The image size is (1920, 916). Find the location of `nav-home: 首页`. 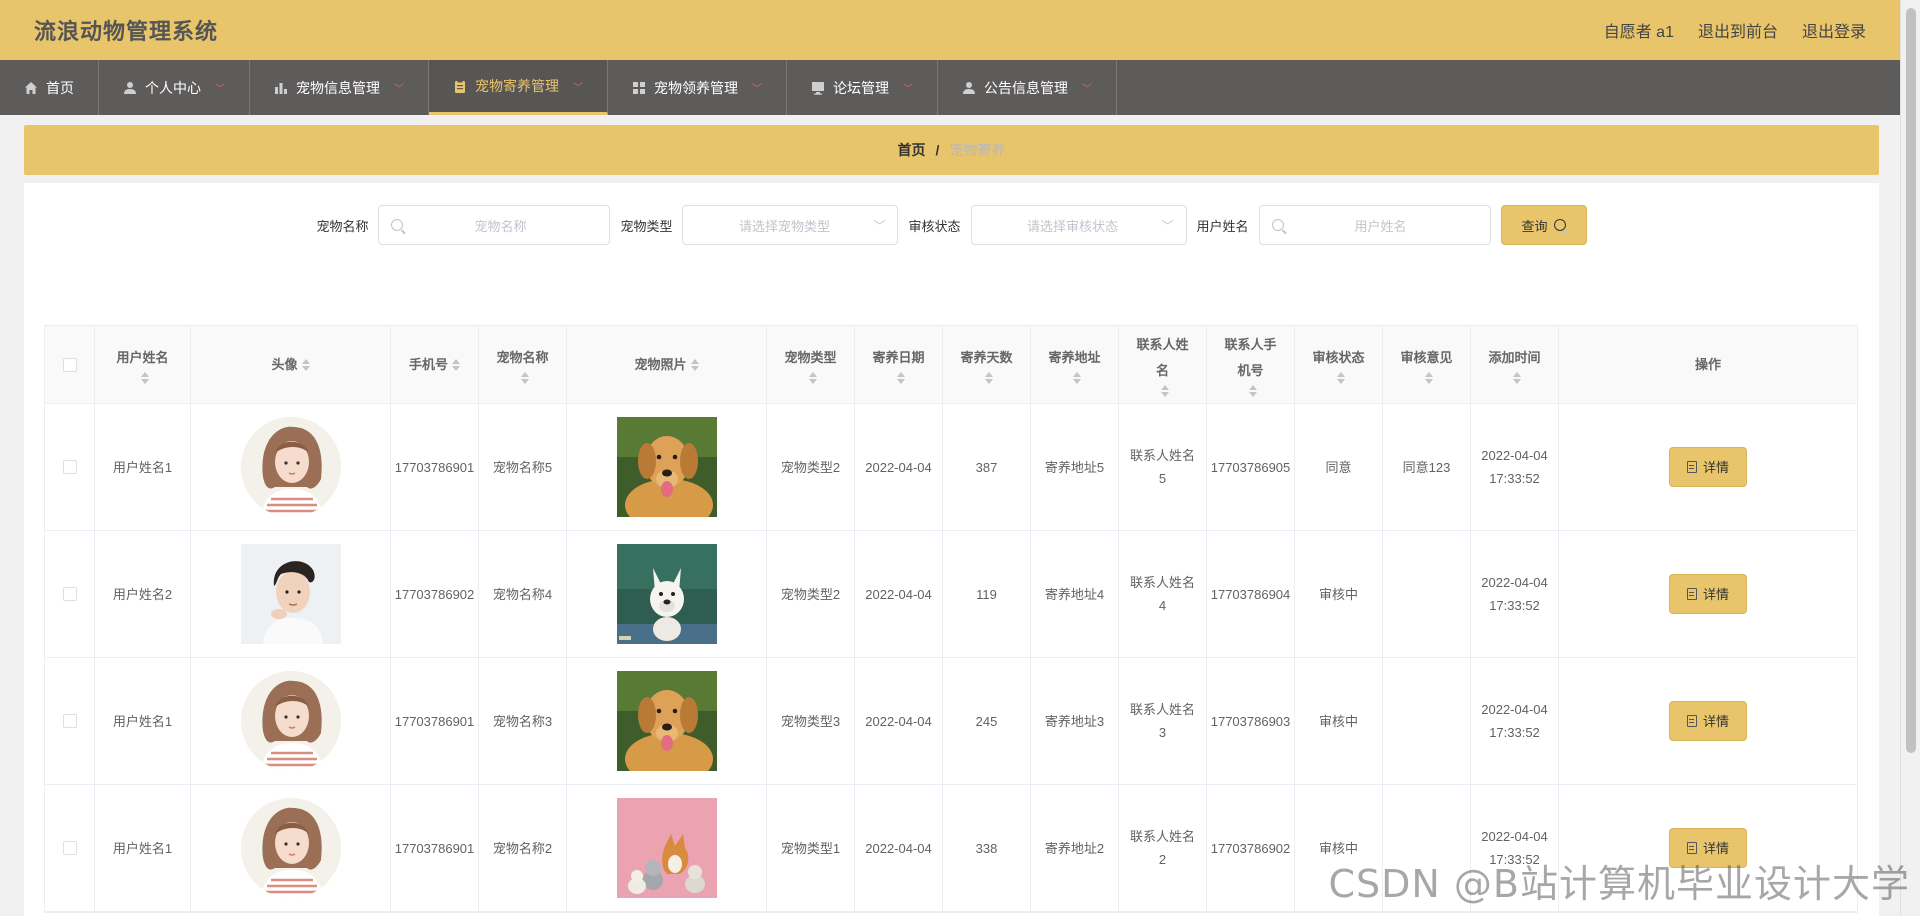

nav-home: 首页 is located at coordinates (49, 87).